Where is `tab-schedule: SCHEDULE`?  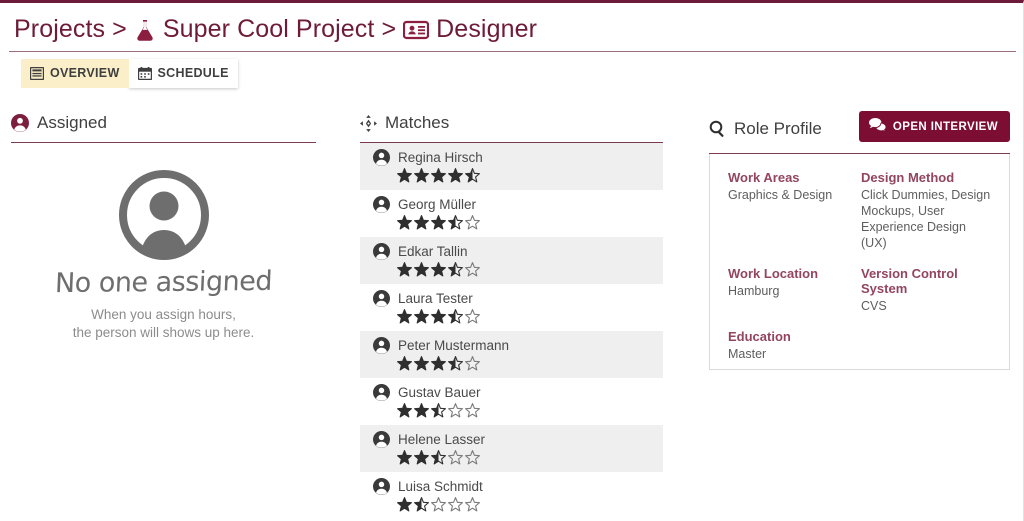 tab-schedule: SCHEDULE is located at coordinates (183, 73).